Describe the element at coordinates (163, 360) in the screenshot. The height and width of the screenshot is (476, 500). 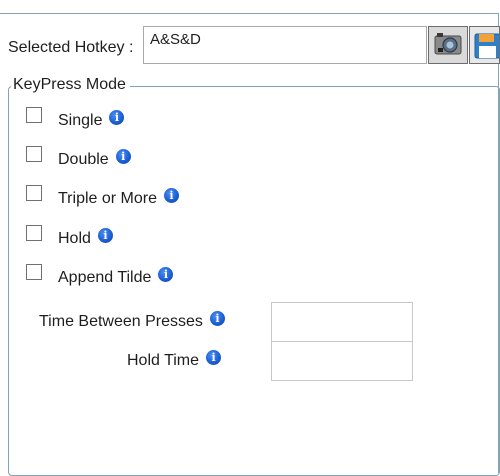
I see `hold-time-label: Hold Time` at that location.